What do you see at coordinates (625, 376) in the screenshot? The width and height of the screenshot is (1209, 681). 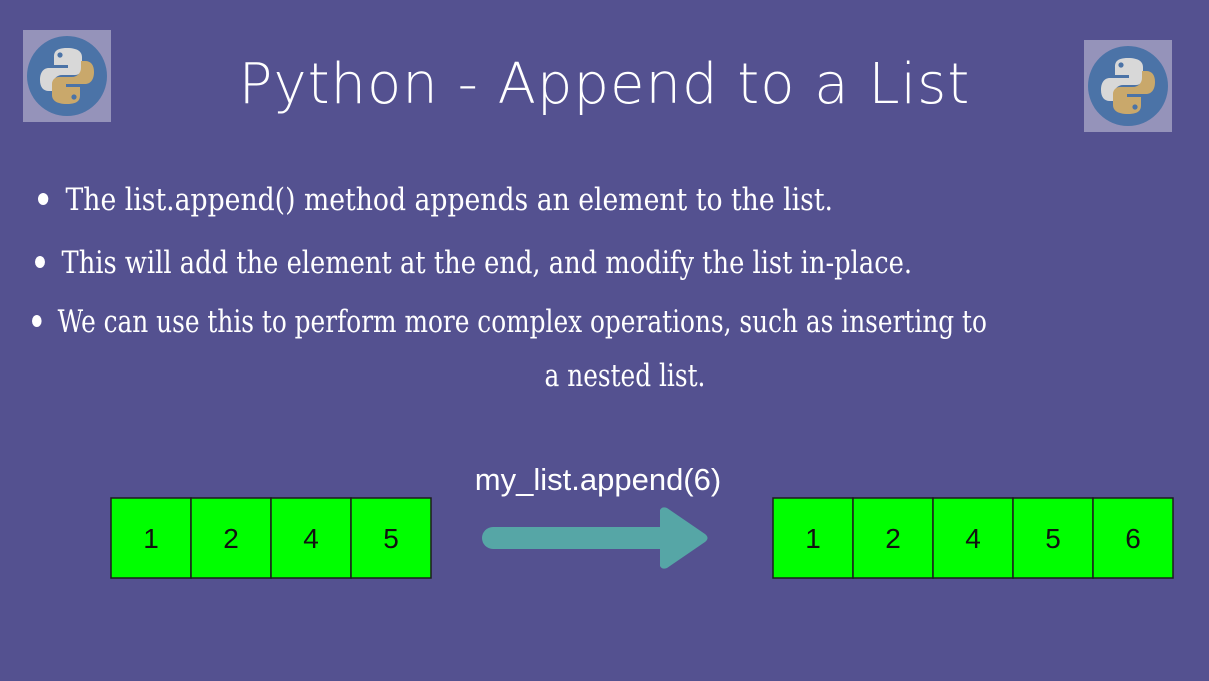 I see `bullet-continuation: a nested list.` at bounding box center [625, 376].